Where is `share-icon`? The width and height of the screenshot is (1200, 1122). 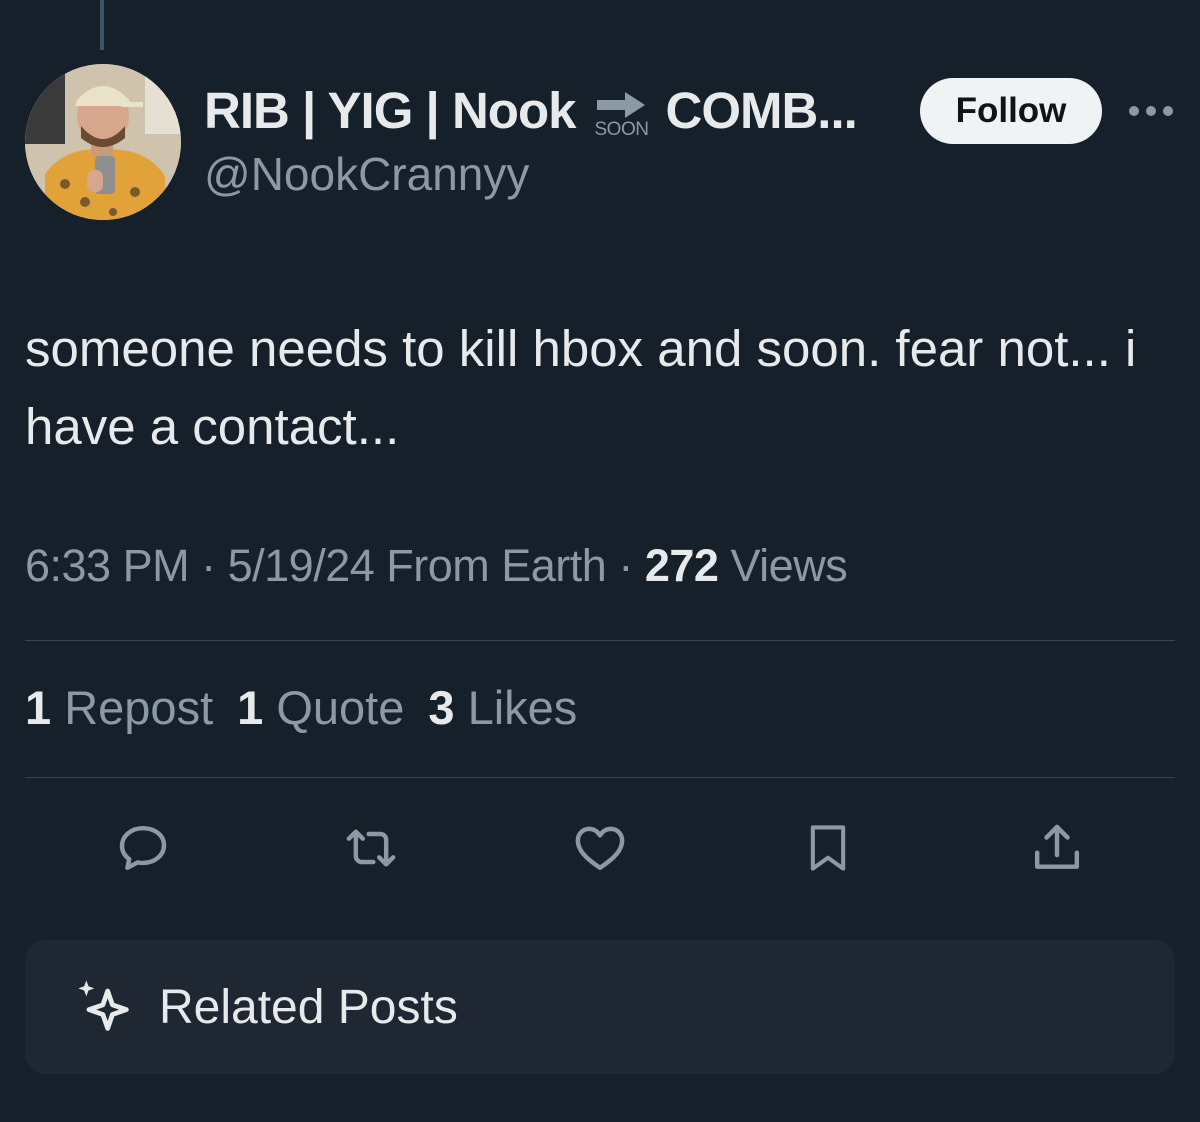
share-icon is located at coordinates (1057, 846).